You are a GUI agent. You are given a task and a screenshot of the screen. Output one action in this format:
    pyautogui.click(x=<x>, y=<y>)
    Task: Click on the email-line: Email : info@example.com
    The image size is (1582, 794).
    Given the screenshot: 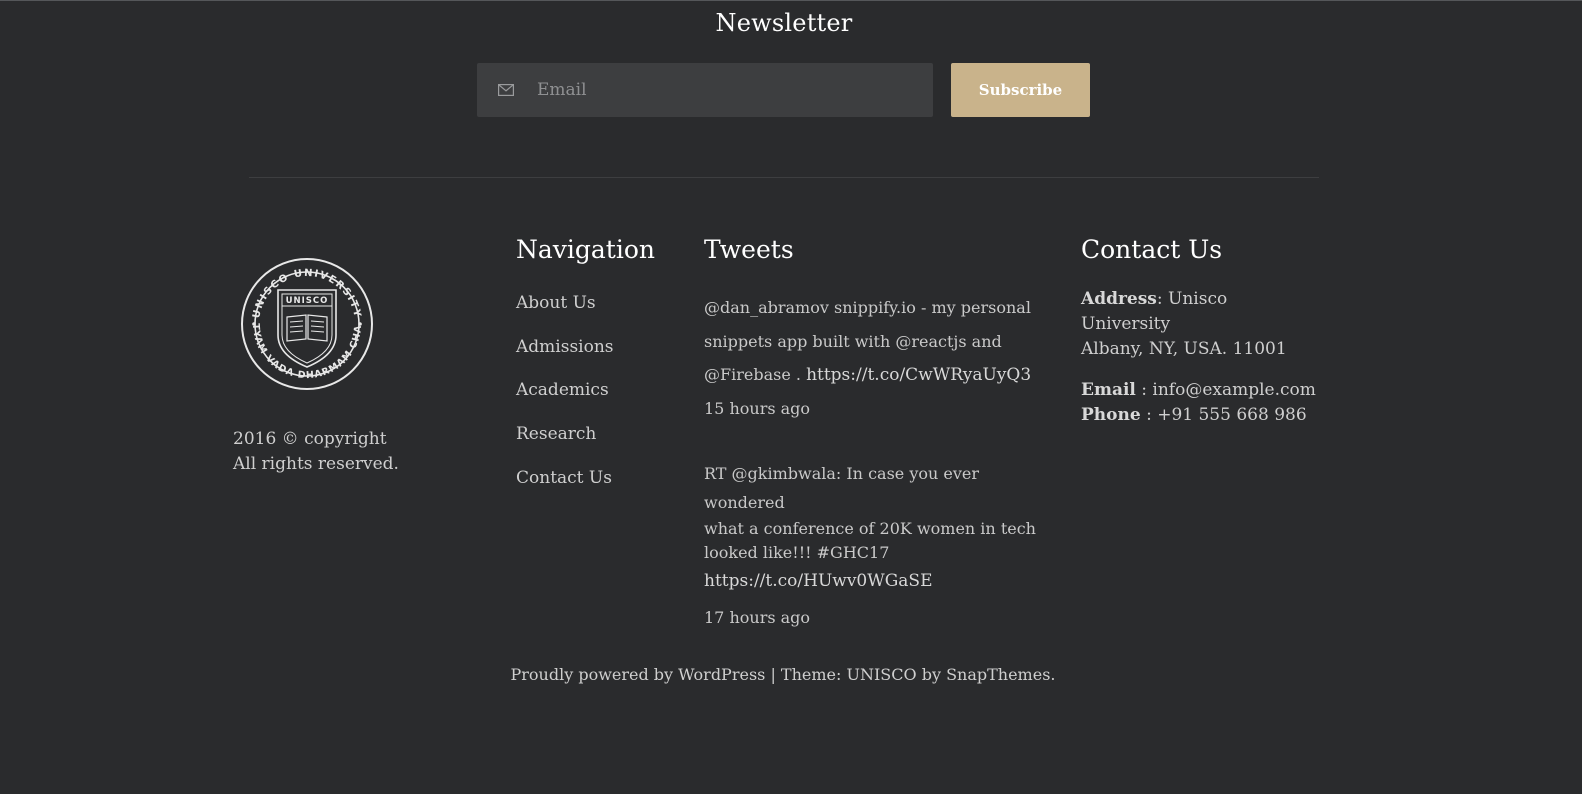 What is the action you would take?
    pyautogui.click(x=1201, y=390)
    